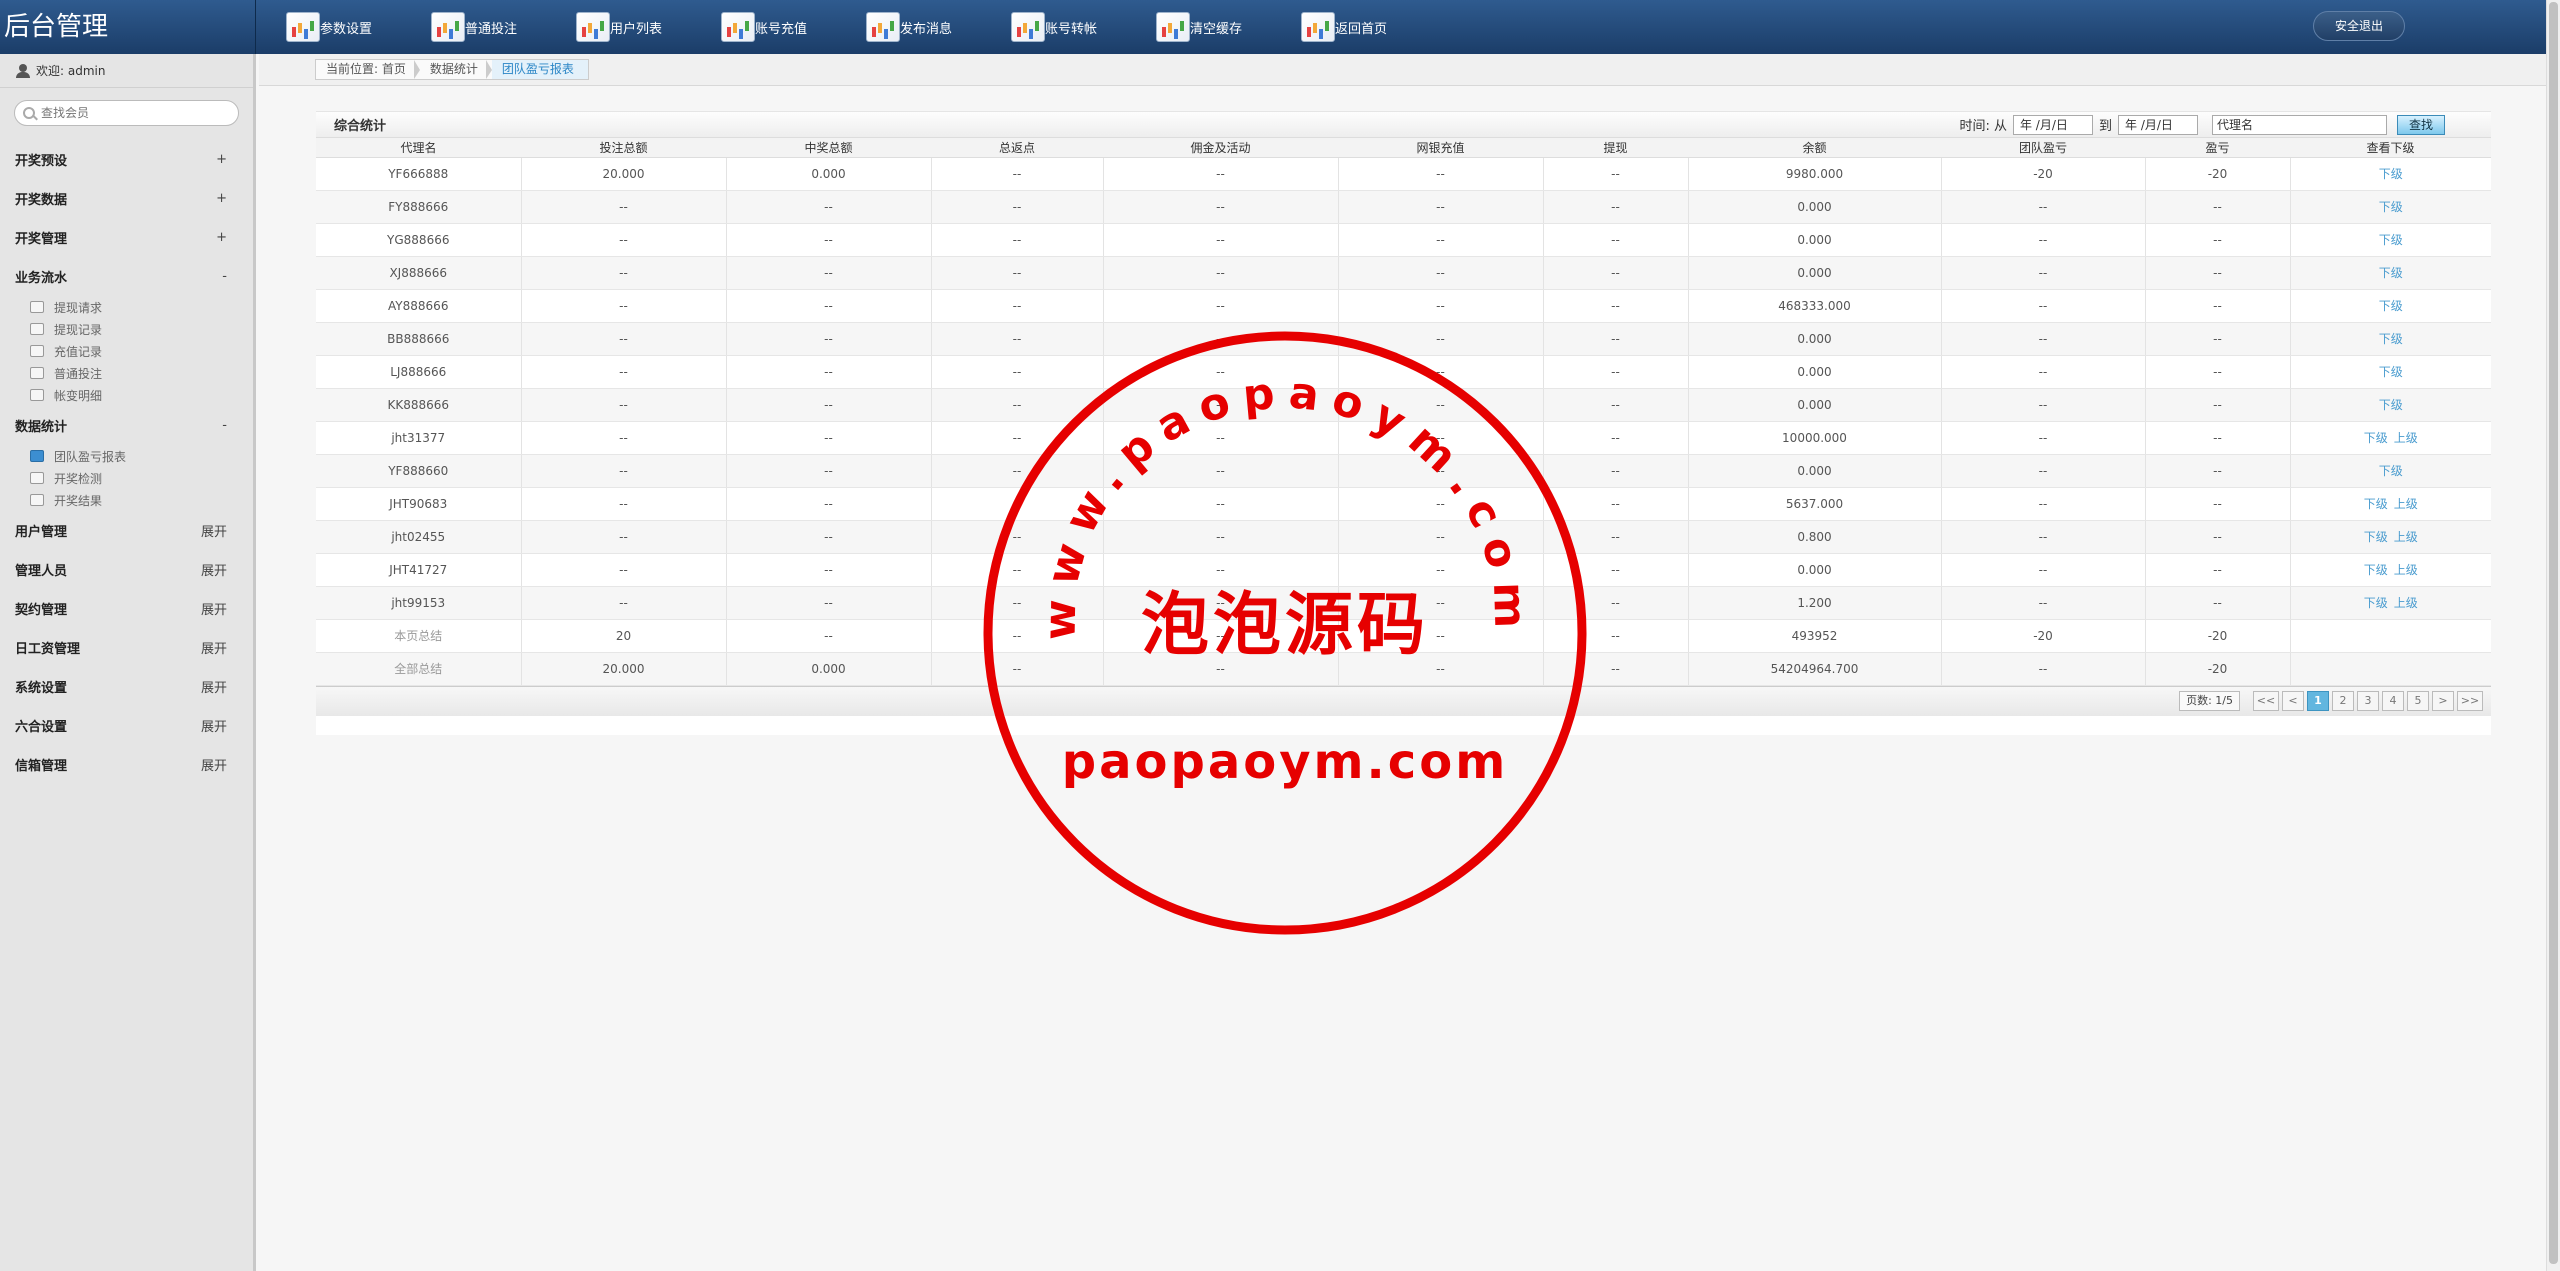  What do you see at coordinates (1343, 27) in the screenshot?
I see `topnav-item-7: 返回首页` at bounding box center [1343, 27].